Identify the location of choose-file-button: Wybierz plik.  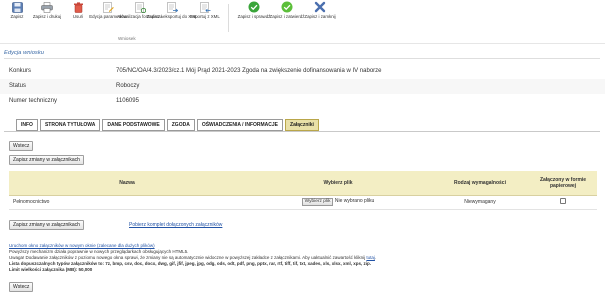
(317, 202).